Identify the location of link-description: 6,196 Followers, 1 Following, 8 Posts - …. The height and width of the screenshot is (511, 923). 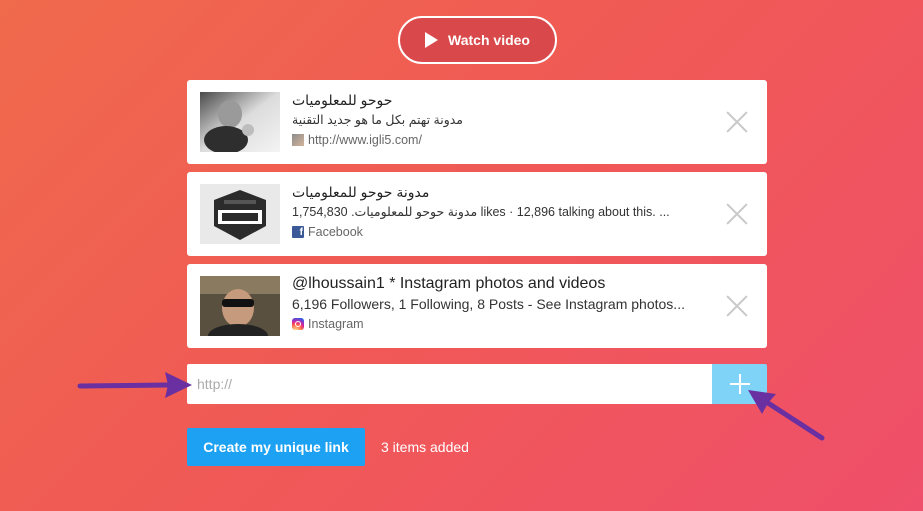
(488, 304).